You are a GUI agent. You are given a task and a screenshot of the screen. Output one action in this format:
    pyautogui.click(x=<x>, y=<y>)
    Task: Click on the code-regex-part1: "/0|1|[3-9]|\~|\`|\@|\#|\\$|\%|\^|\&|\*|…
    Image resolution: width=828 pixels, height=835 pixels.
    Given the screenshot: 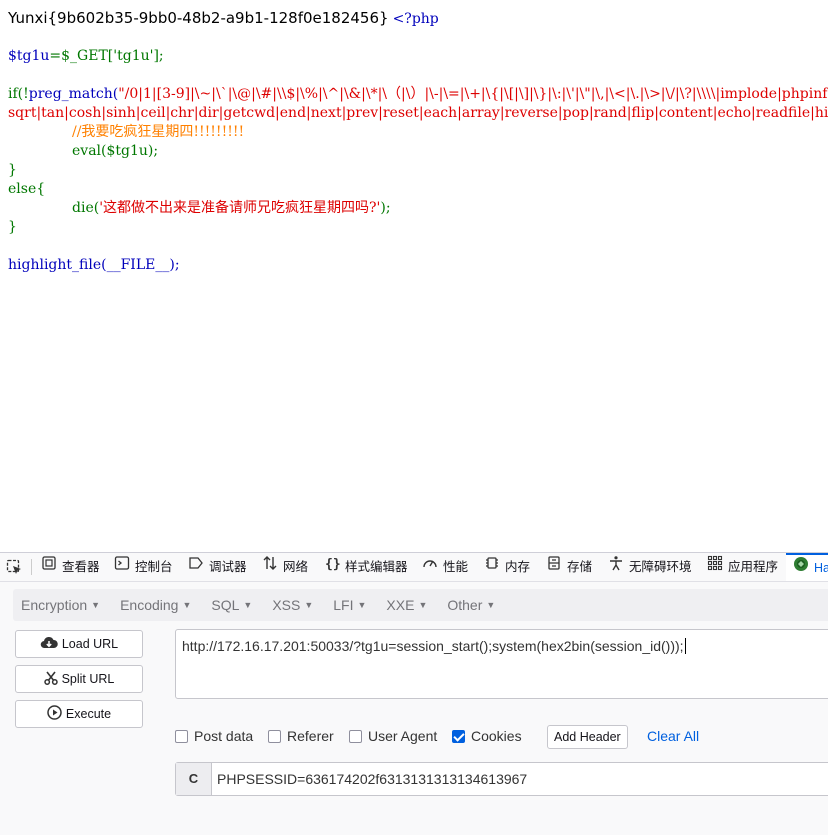 What is the action you would take?
    pyautogui.click(x=473, y=94)
    